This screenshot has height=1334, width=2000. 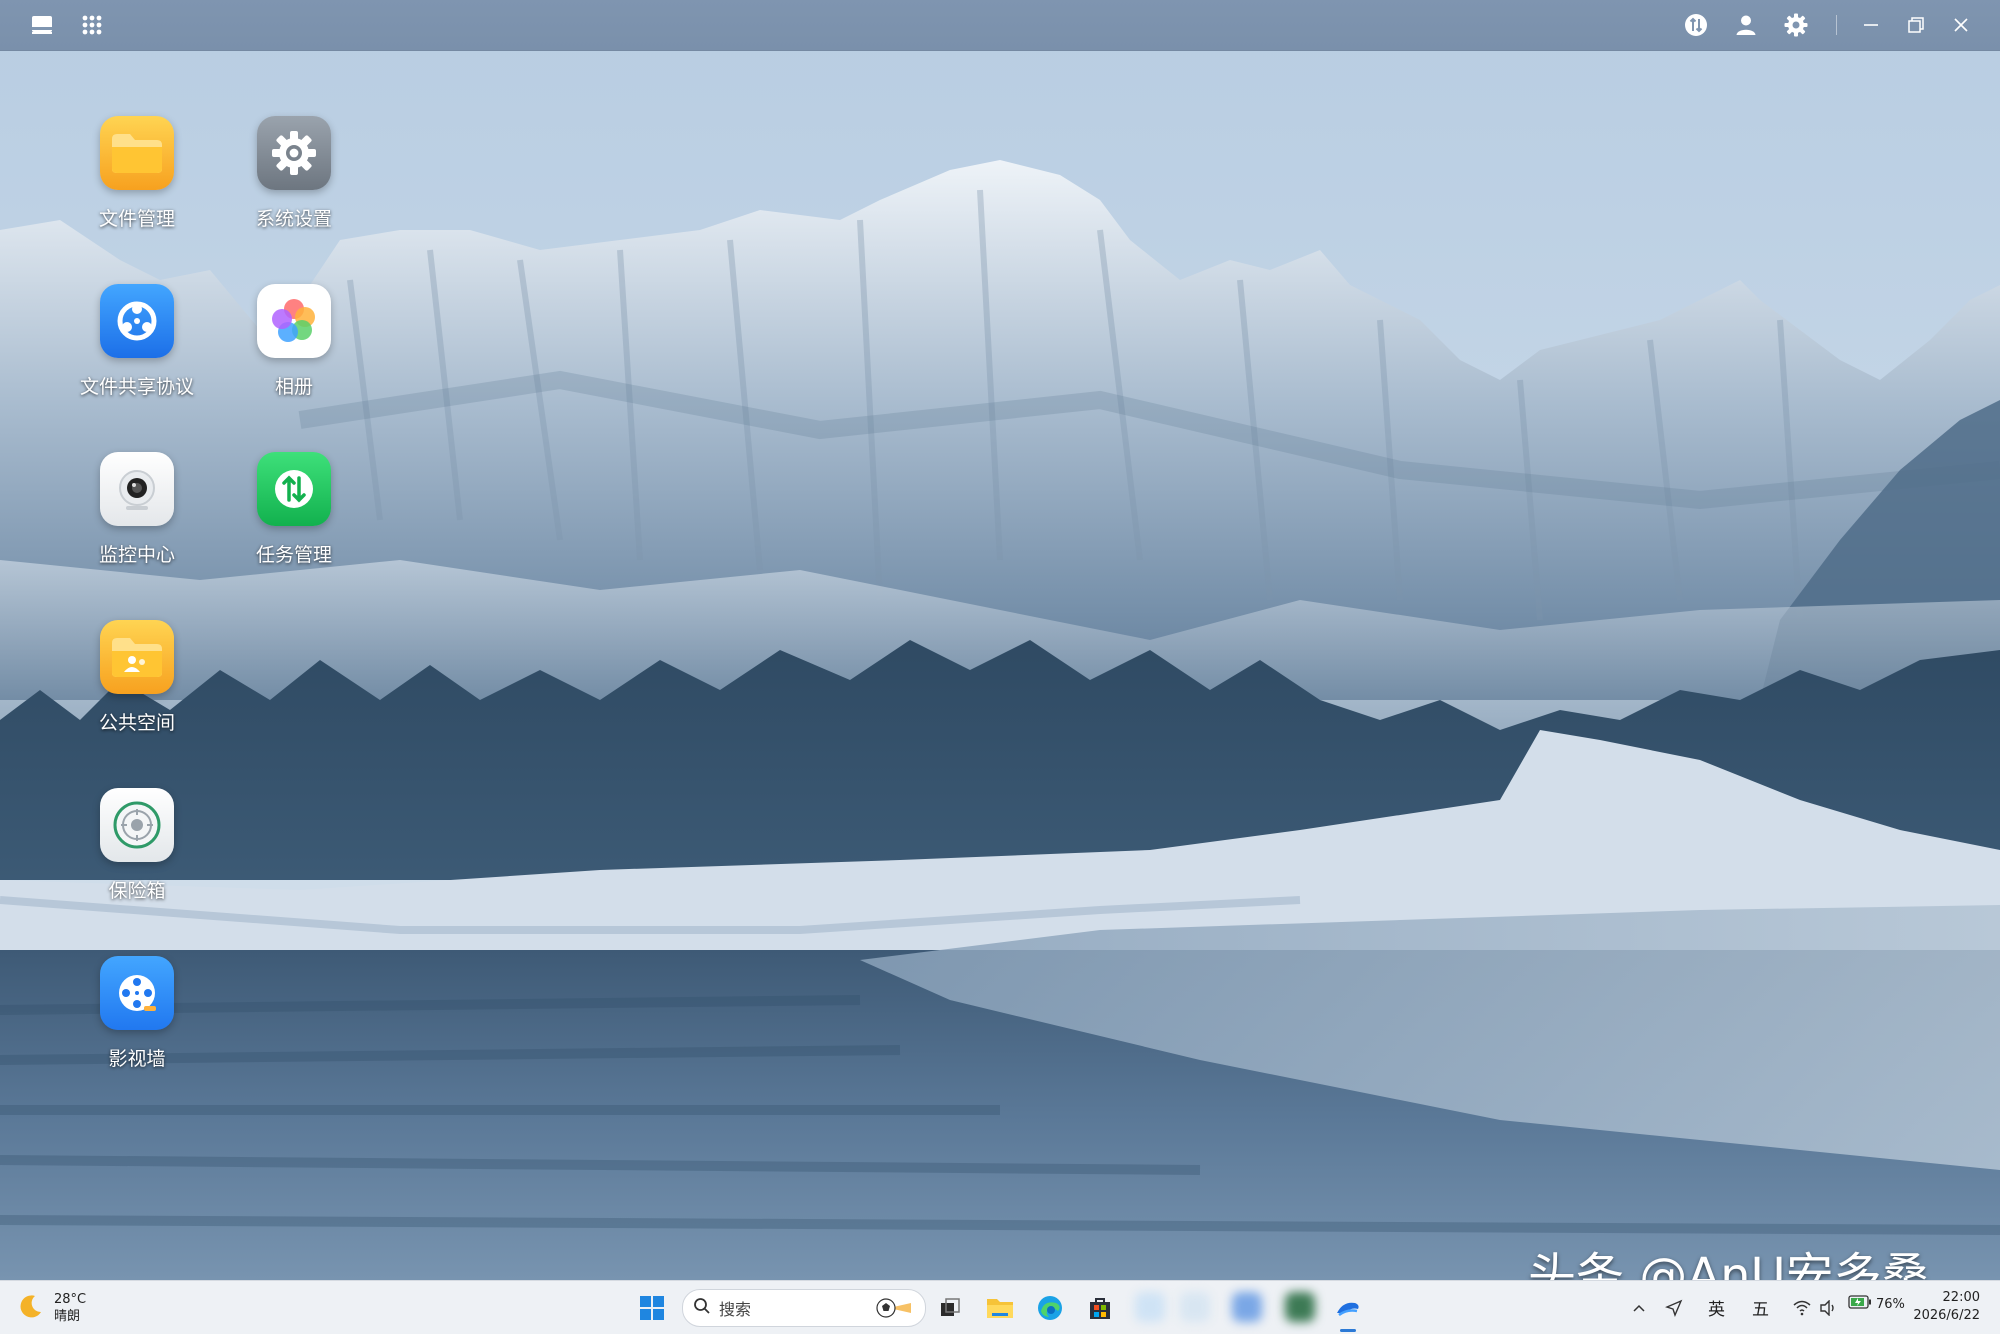 I want to click on battery-status: 76%, so click(x=1876, y=1304).